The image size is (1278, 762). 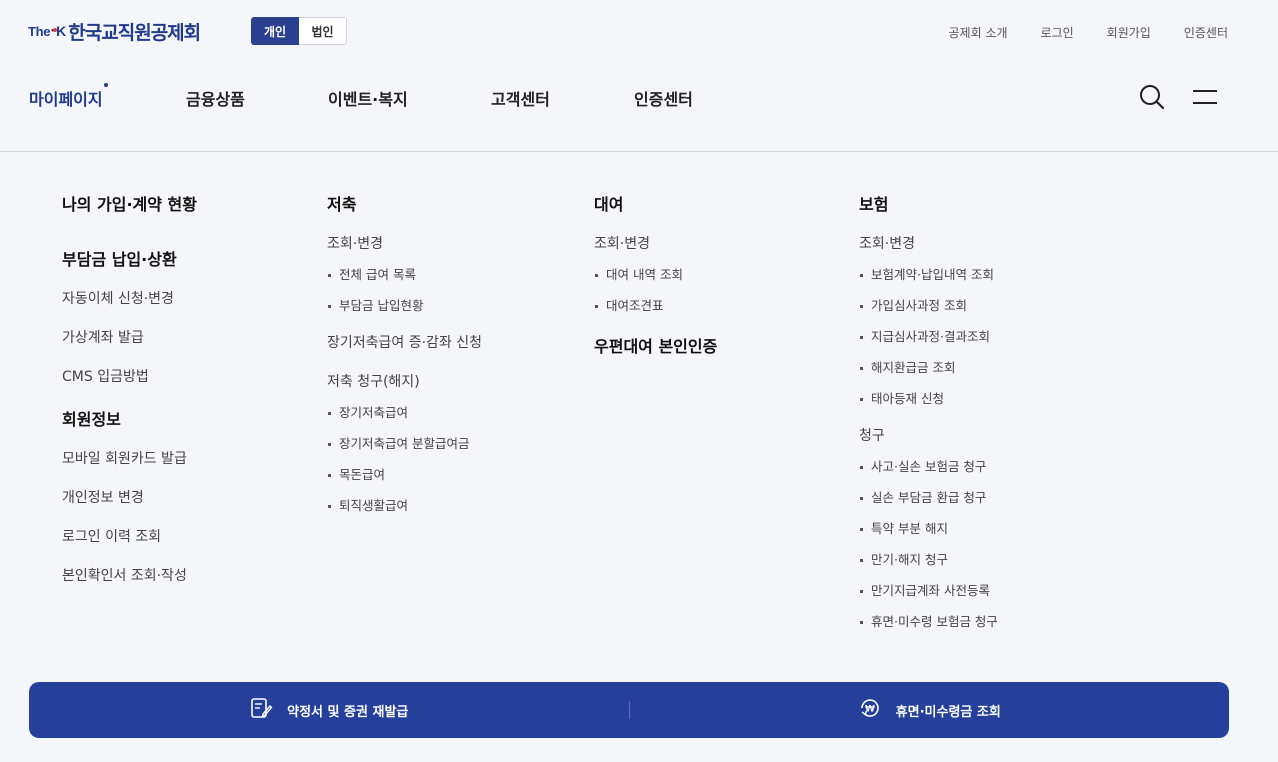 What do you see at coordinates (404, 506) in the screenshot?
I see `list-item: 퇴직생활급여` at bounding box center [404, 506].